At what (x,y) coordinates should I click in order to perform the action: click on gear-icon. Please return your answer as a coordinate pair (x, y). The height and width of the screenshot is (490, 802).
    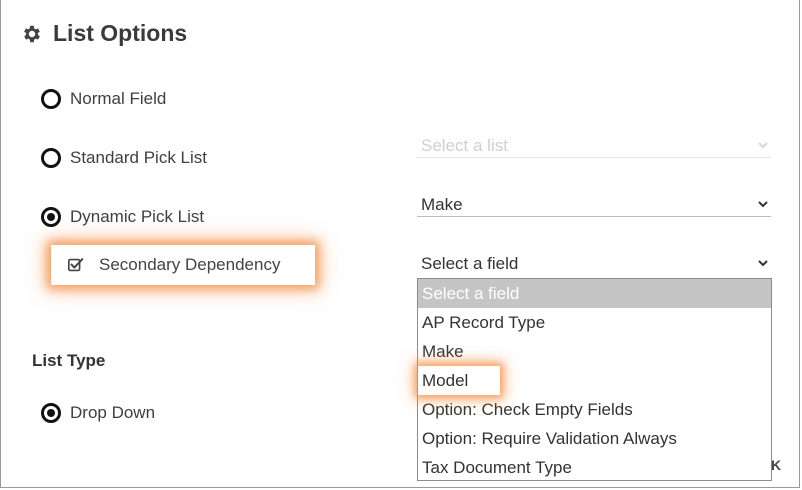
    Looking at the image, I should click on (32, 33).